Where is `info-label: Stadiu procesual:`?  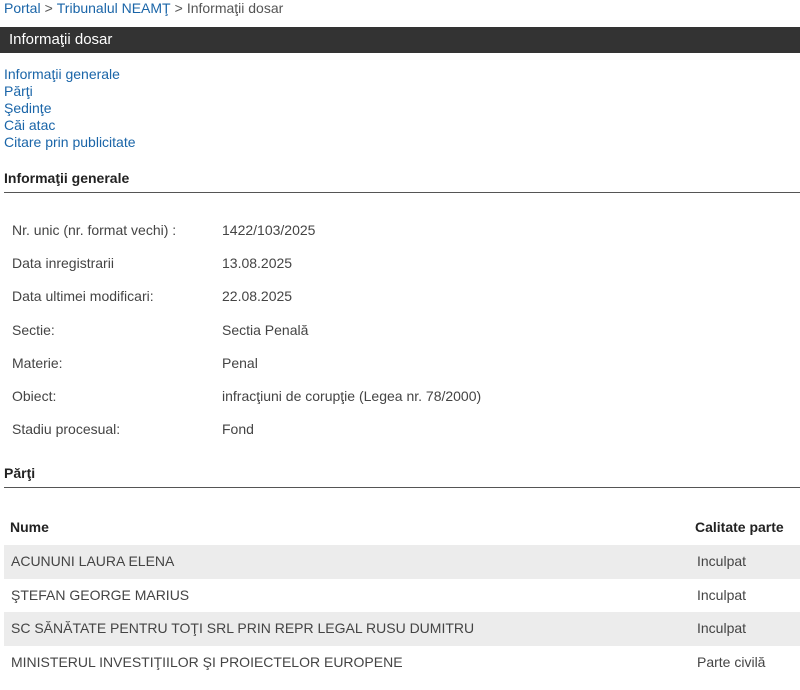 info-label: Stadiu procesual: is located at coordinates (66, 429).